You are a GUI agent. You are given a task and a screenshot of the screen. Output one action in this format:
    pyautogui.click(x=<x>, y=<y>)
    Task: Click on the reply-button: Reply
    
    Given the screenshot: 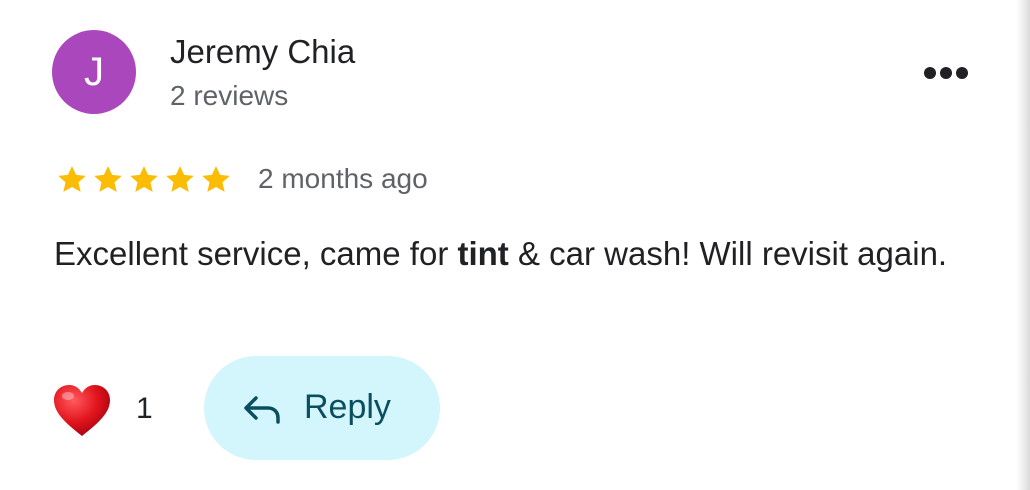 What is the action you would take?
    pyautogui.click(x=322, y=408)
    